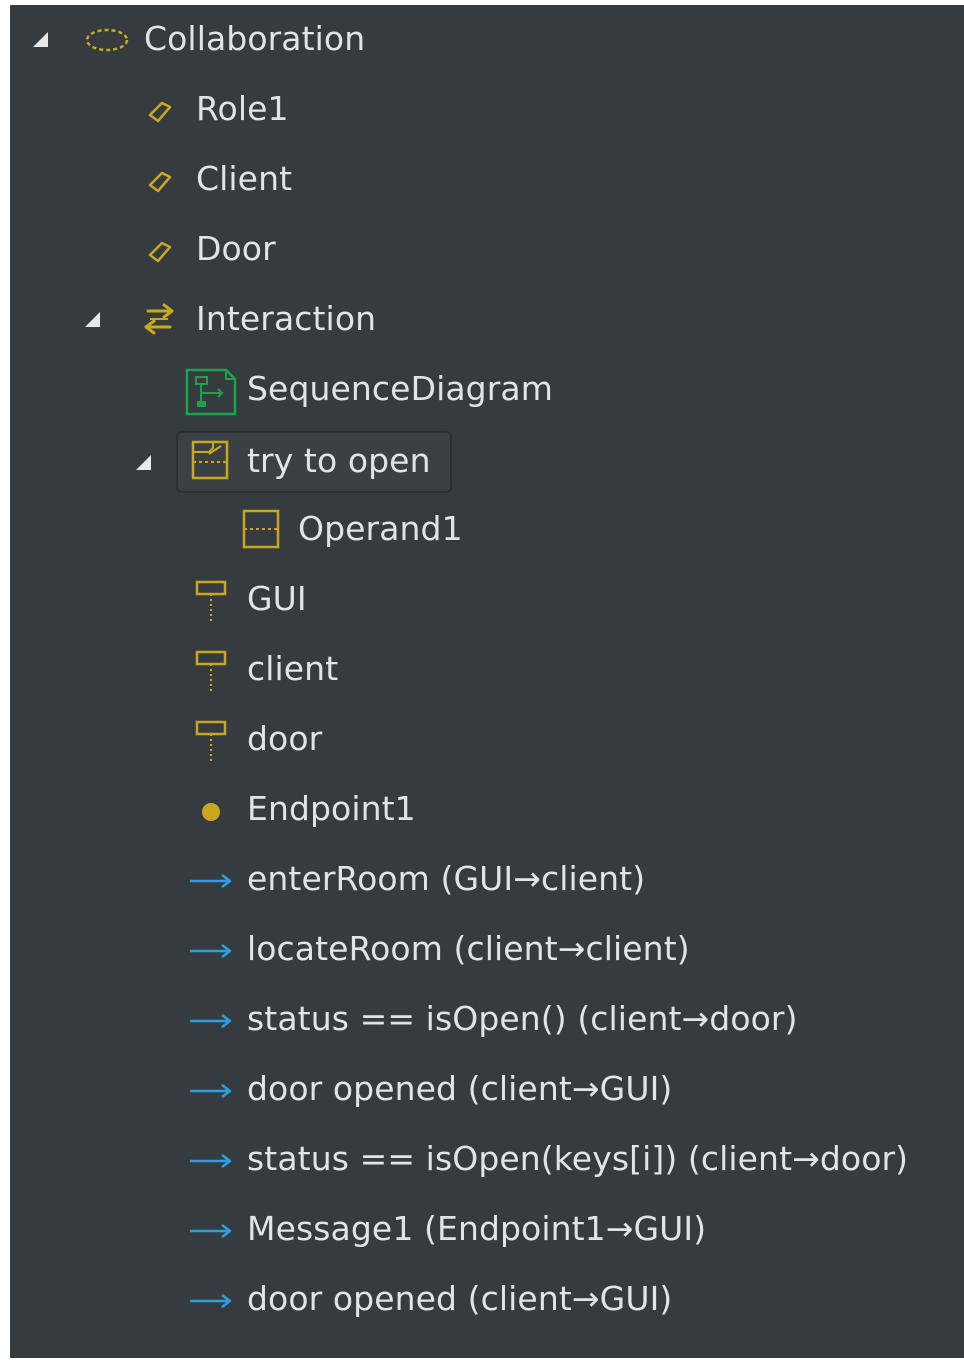 This screenshot has width=964, height=1361. Describe the element at coordinates (522, 1018) in the screenshot. I see `tree-item-label: status == isOpen() (client→door)` at that location.